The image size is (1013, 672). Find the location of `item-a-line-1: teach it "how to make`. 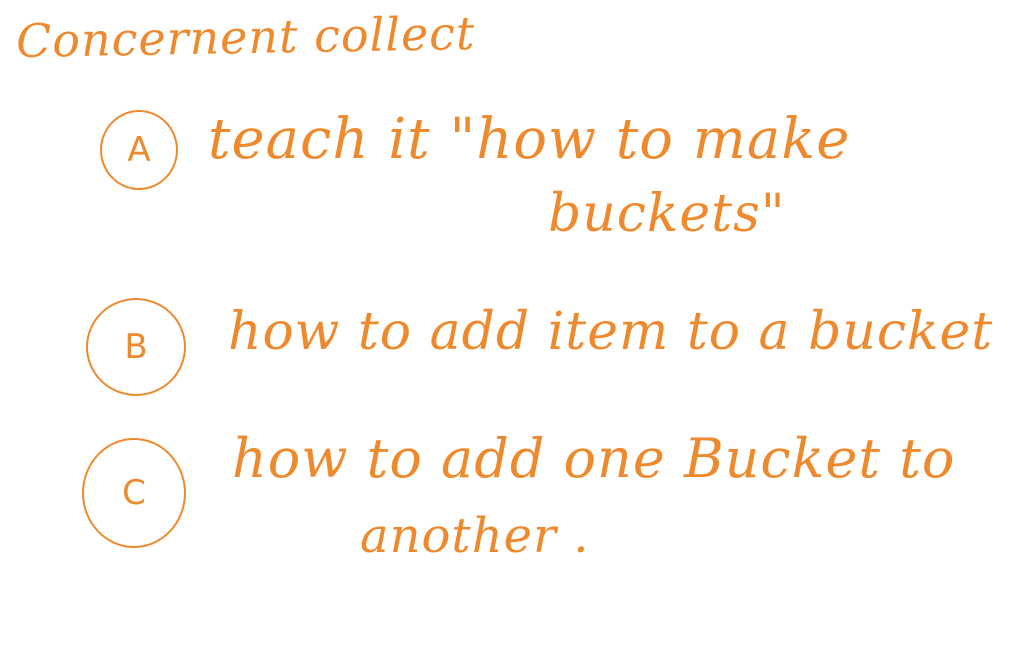

item-a-line-1: teach it "how to make is located at coordinates (529, 139).